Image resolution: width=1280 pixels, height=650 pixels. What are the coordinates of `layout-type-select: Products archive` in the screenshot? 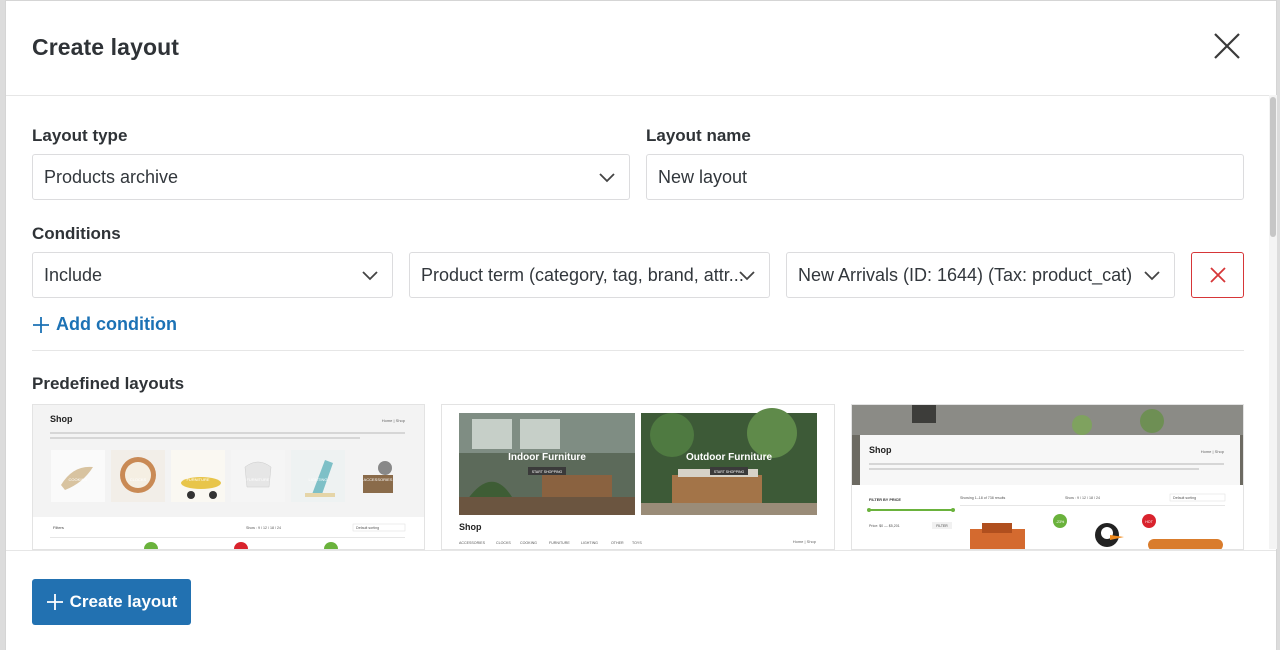 It's located at (331, 177).